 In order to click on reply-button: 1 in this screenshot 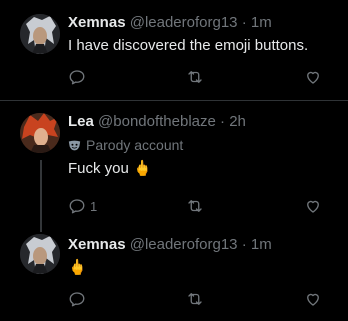, I will do `click(82, 206)`.